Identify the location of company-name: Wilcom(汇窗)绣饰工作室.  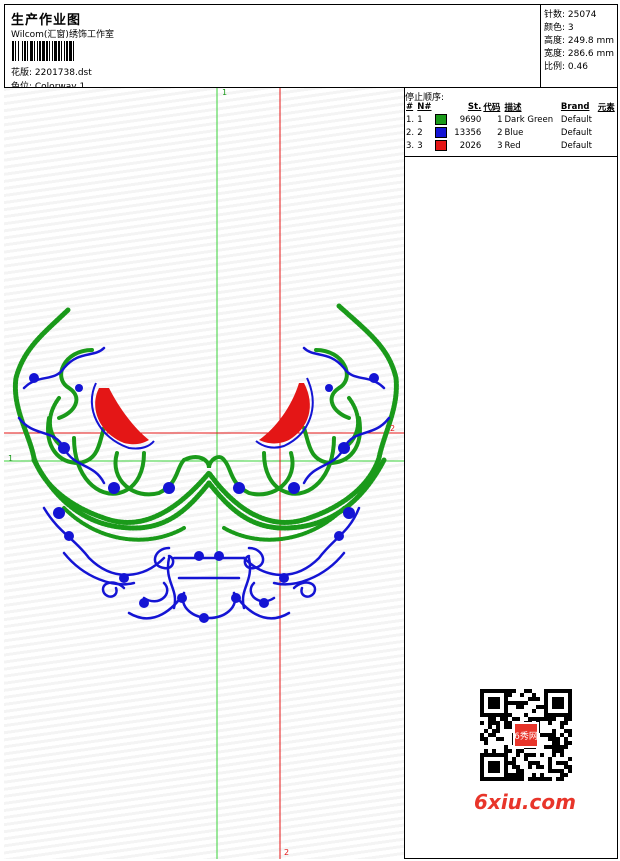
(62, 35).